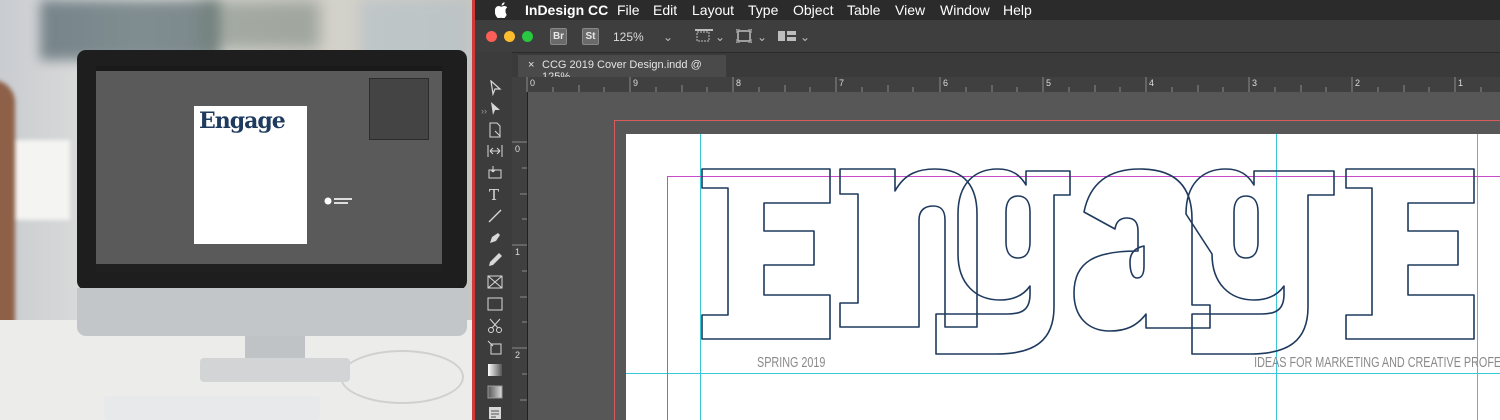  Describe the element at coordinates (628, 37) in the screenshot. I see `zoom-level-field: 125%` at that location.